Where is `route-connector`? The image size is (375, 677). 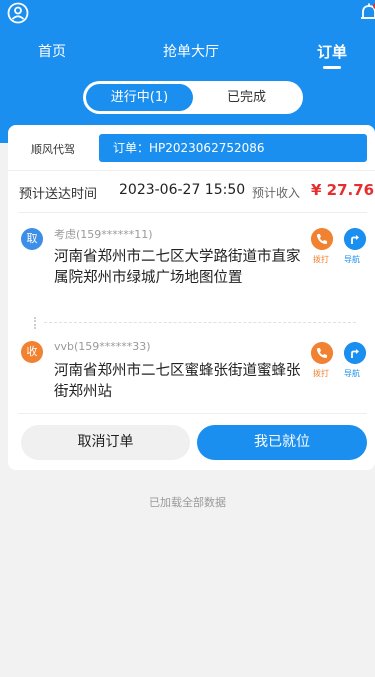
route-connector is located at coordinates (35, 323).